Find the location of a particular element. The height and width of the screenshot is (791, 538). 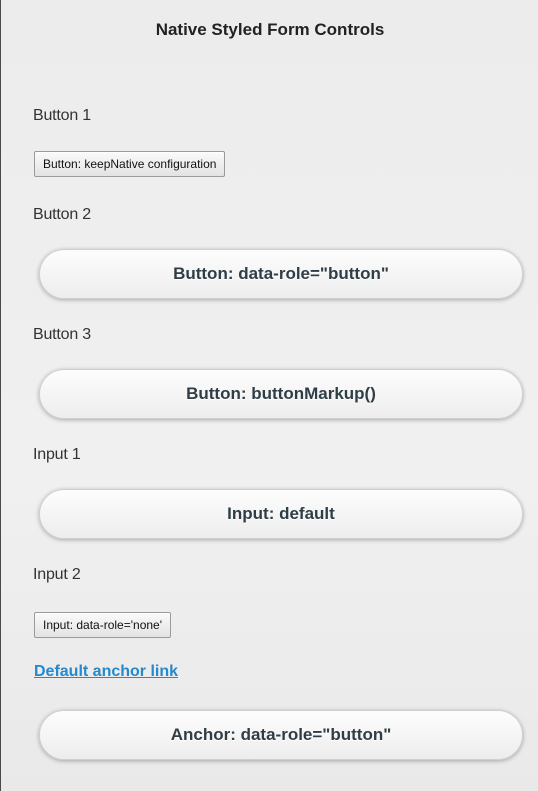

data-role-none-input: Input: data-role='none' is located at coordinates (103, 625).